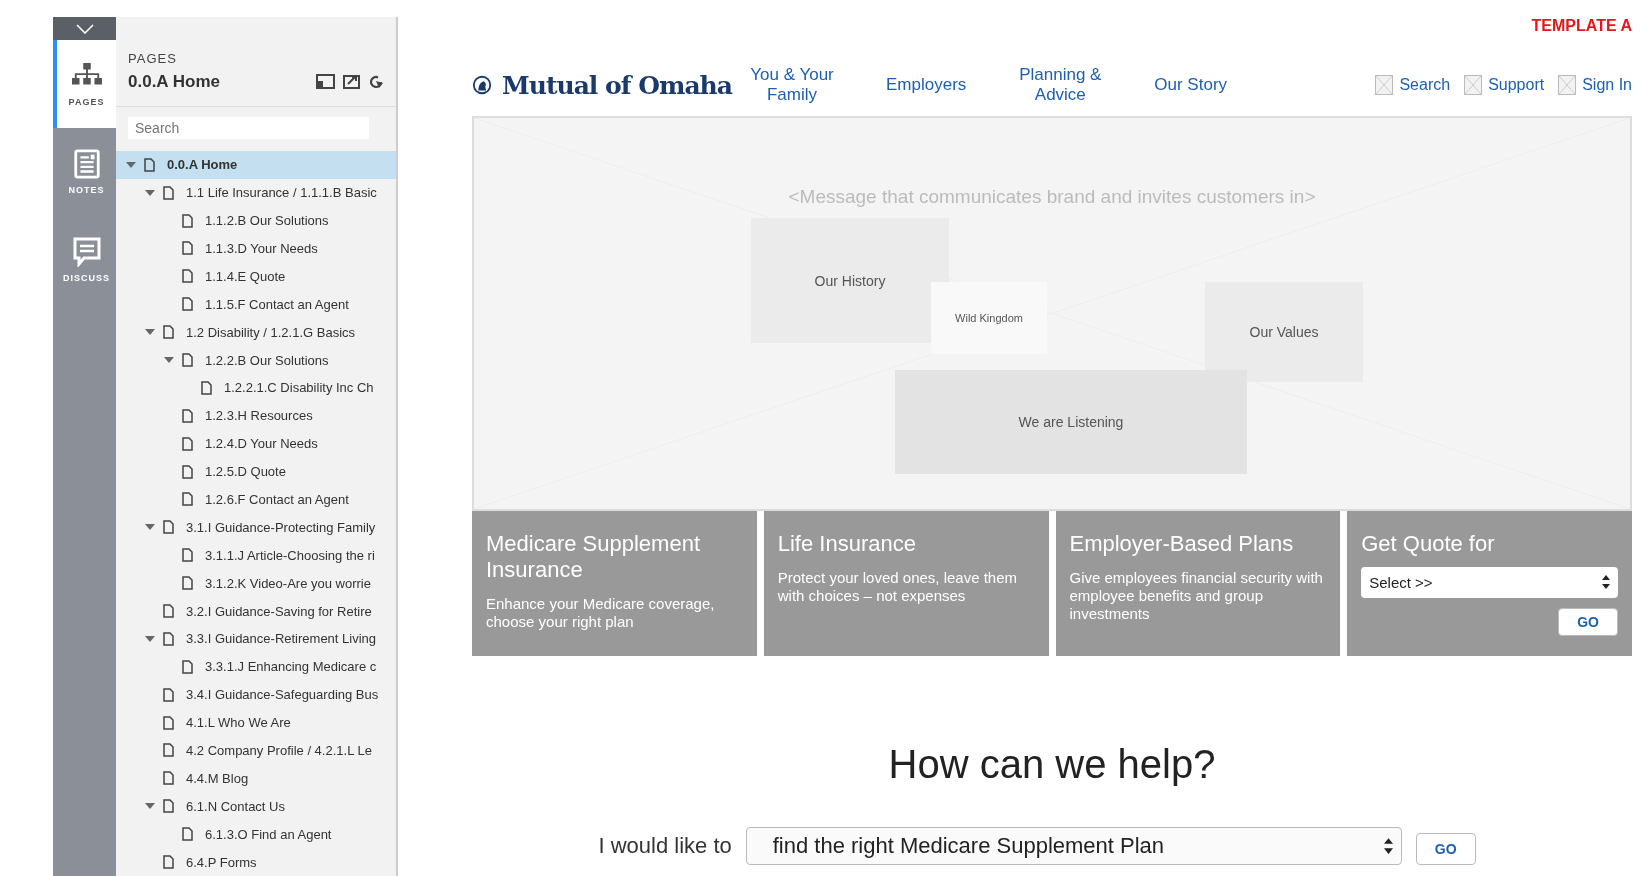  Describe the element at coordinates (1516, 85) in the screenshot. I see `utility-link: Support` at that location.